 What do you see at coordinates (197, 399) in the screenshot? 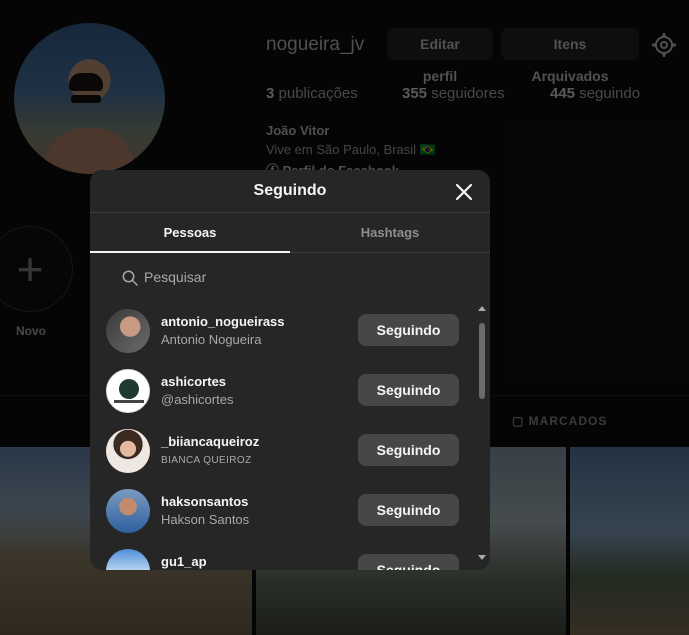
I see `account-name: @ashicortes` at bounding box center [197, 399].